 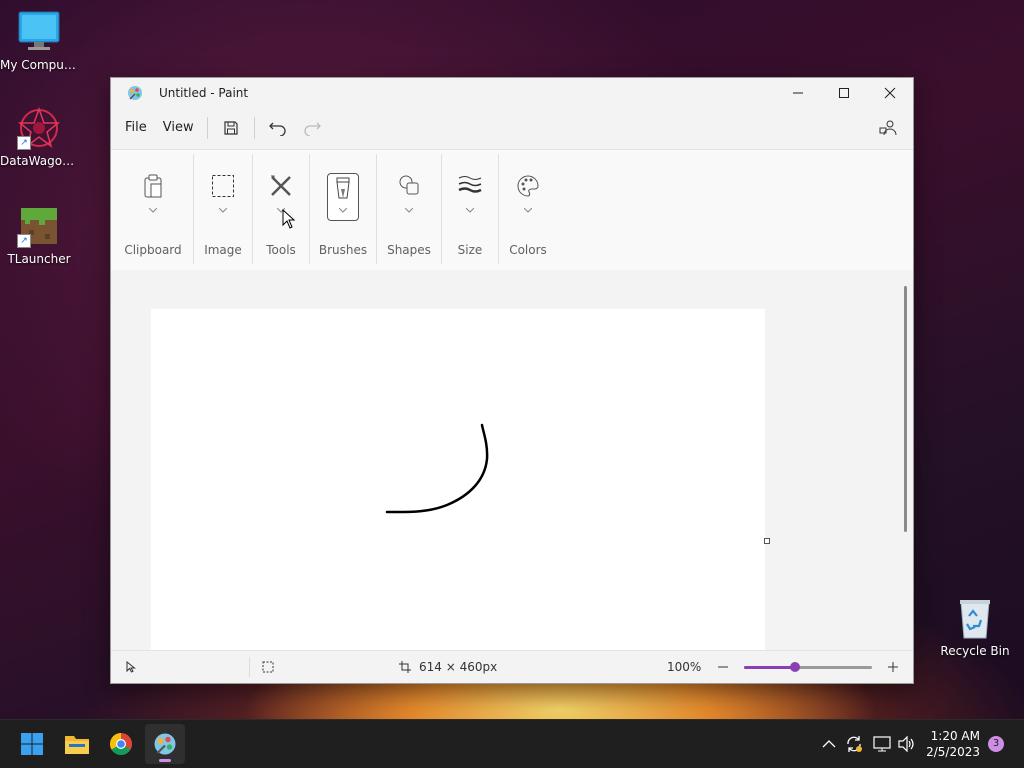 I want to click on group-colors: Colors, so click(x=528, y=210).